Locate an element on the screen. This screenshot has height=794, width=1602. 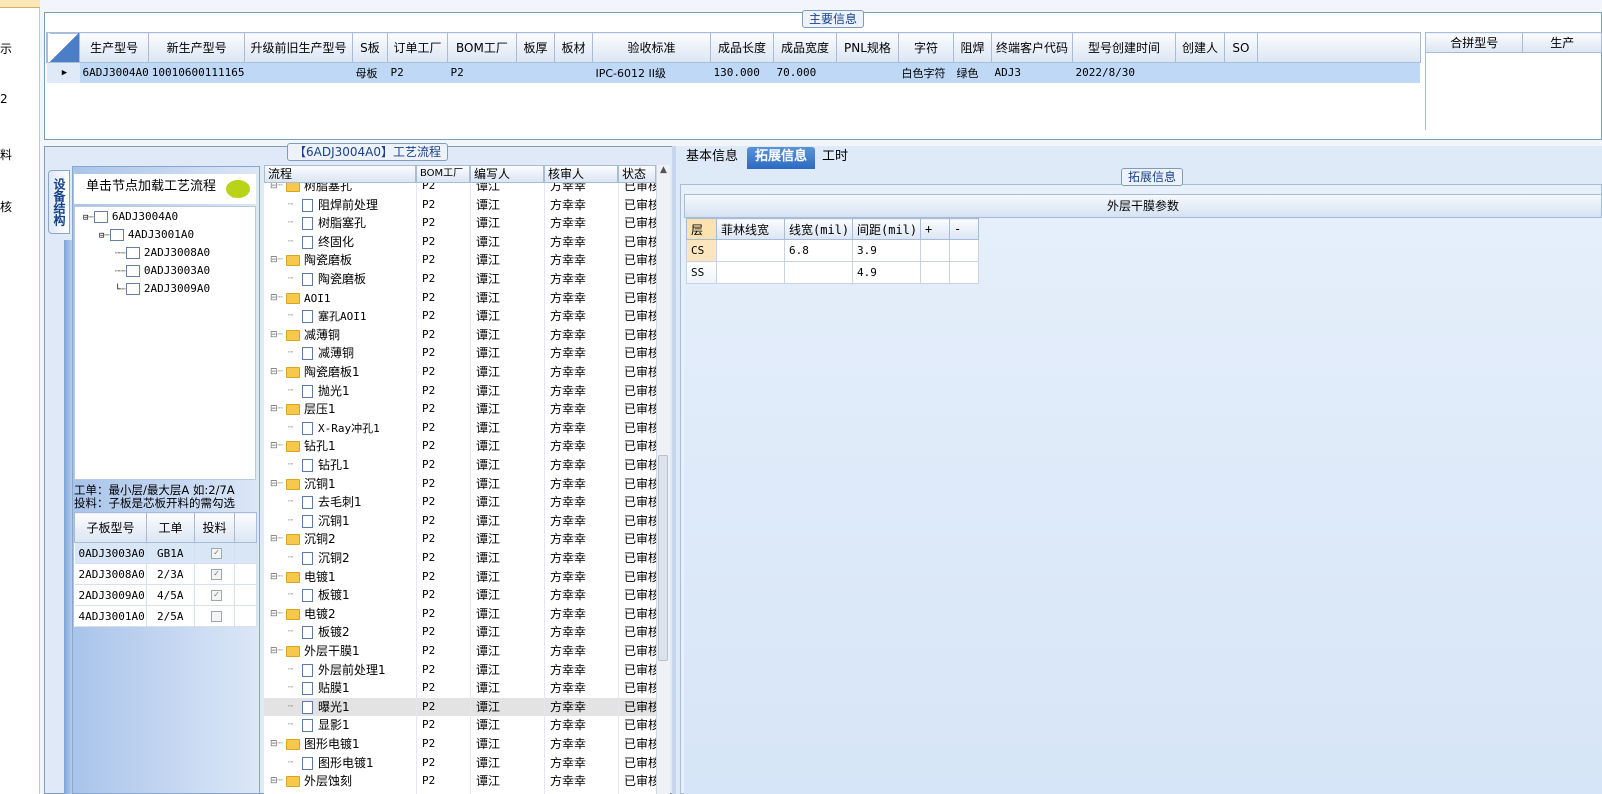
process-row: ┈ 塞孔AOI1 P2 谭江 方幸幸 已审核 is located at coordinates (460, 316).